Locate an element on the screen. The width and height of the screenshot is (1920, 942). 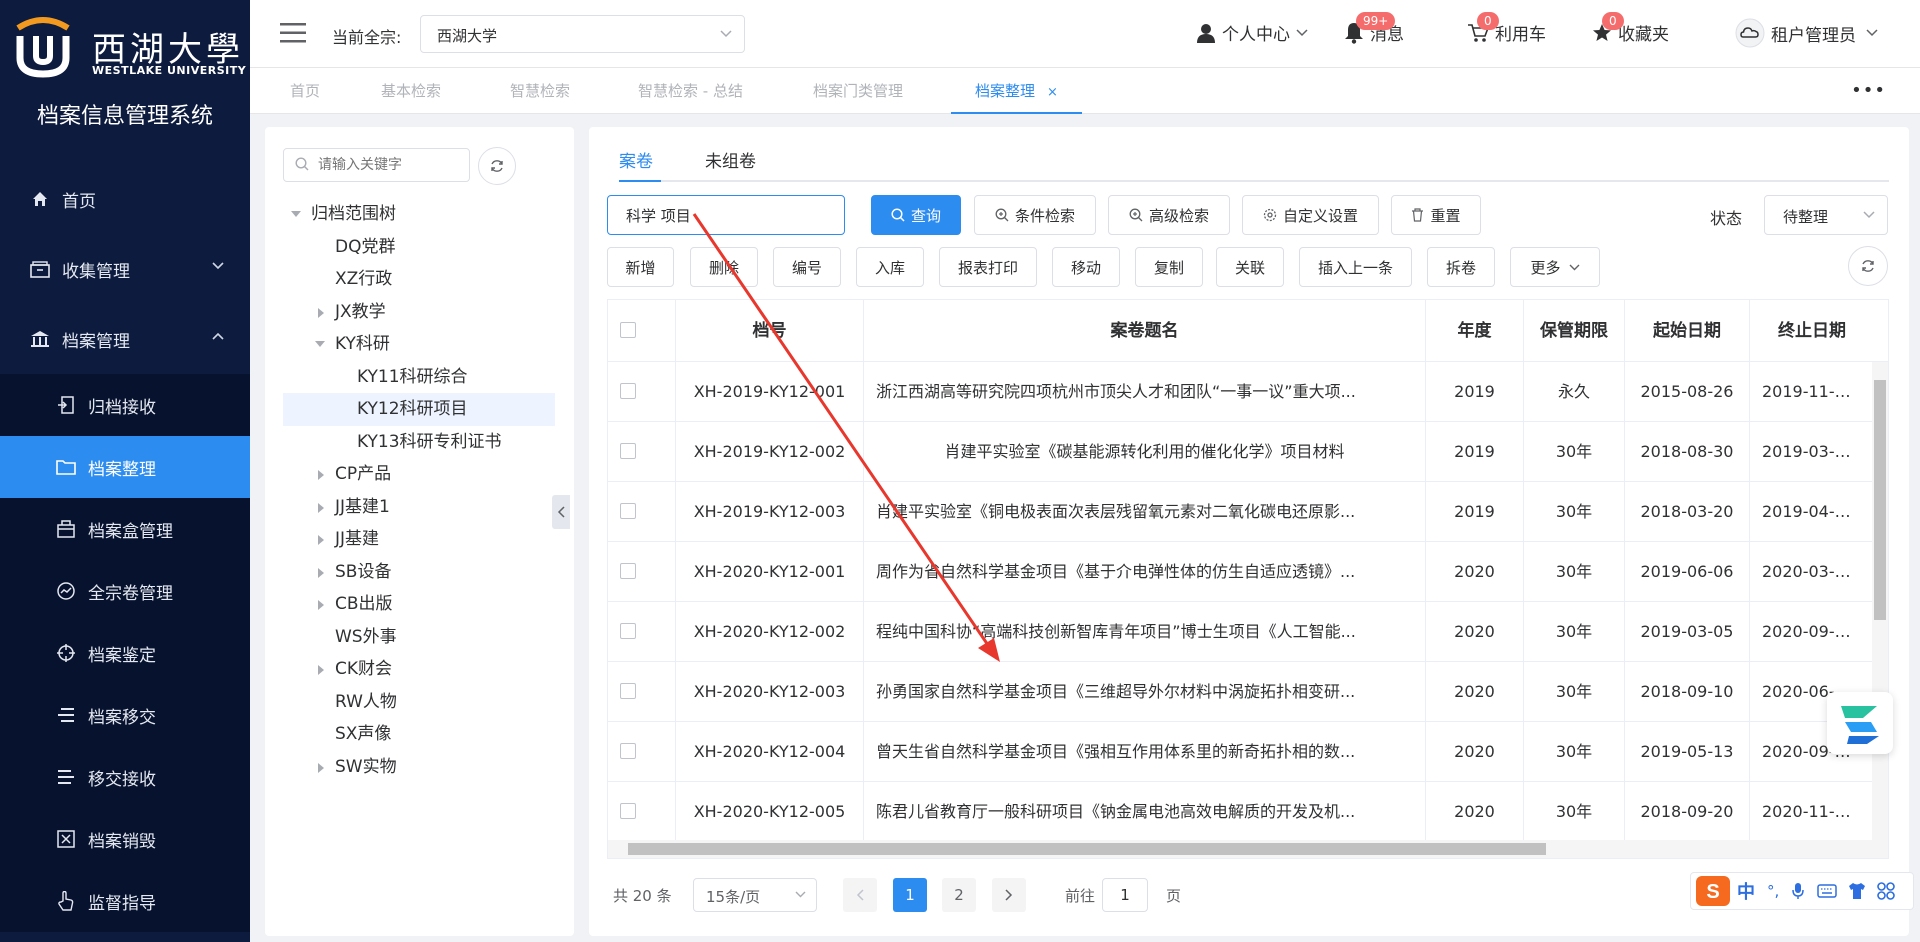
column-header-year: 年度 is located at coordinates (1475, 331).